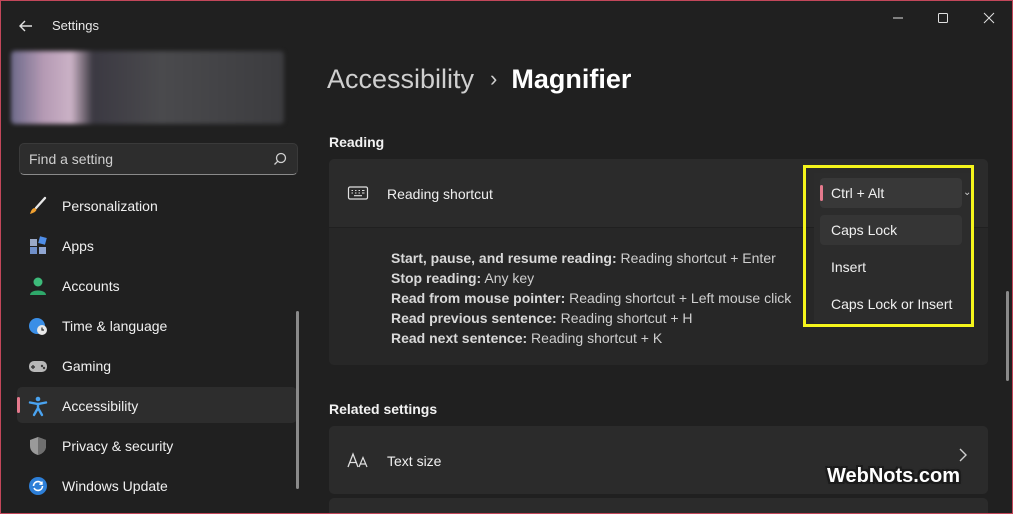 The width and height of the screenshot is (1013, 514). I want to click on sidebar-item-label: Windows Update, so click(115, 486).